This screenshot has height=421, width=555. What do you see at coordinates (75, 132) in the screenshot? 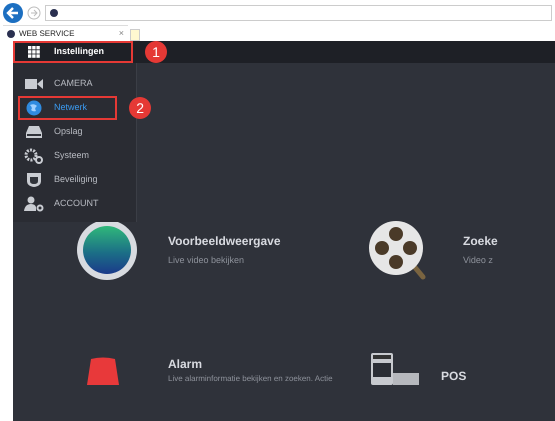
I see `menu-item: Opslag` at bounding box center [75, 132].